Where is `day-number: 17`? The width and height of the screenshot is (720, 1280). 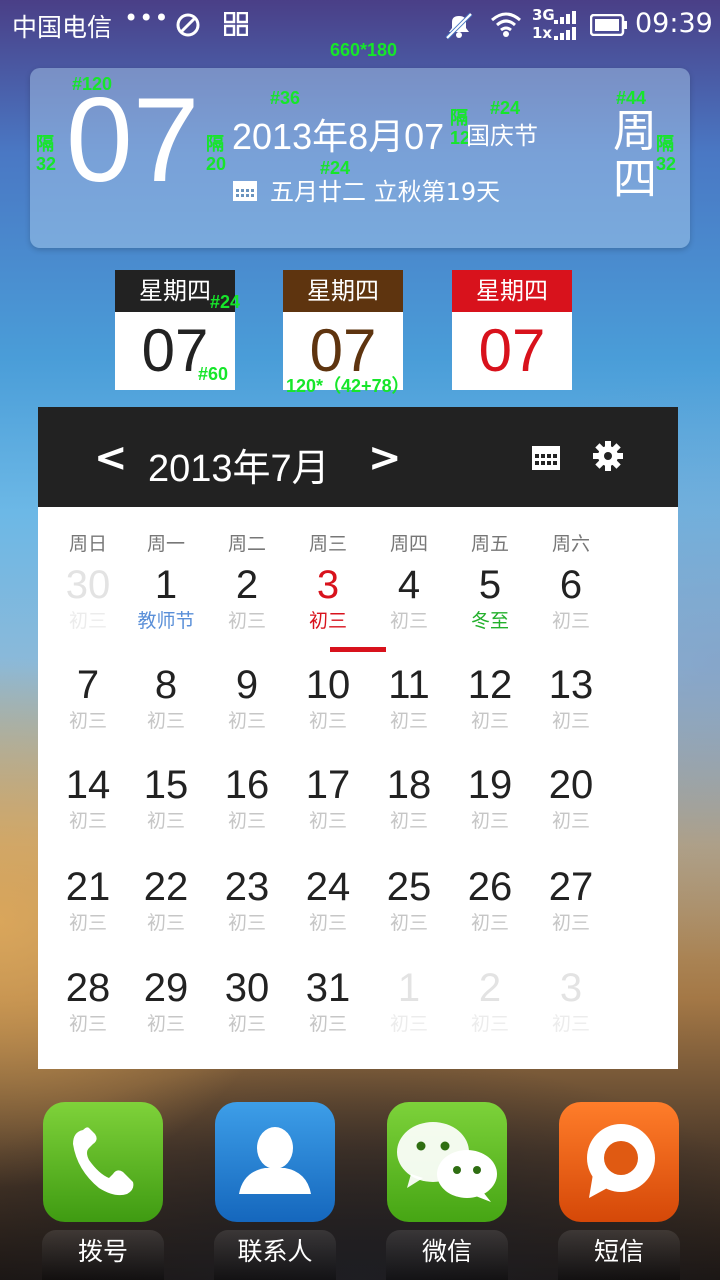
day-number: 17 is located at coordinates (328, 785).